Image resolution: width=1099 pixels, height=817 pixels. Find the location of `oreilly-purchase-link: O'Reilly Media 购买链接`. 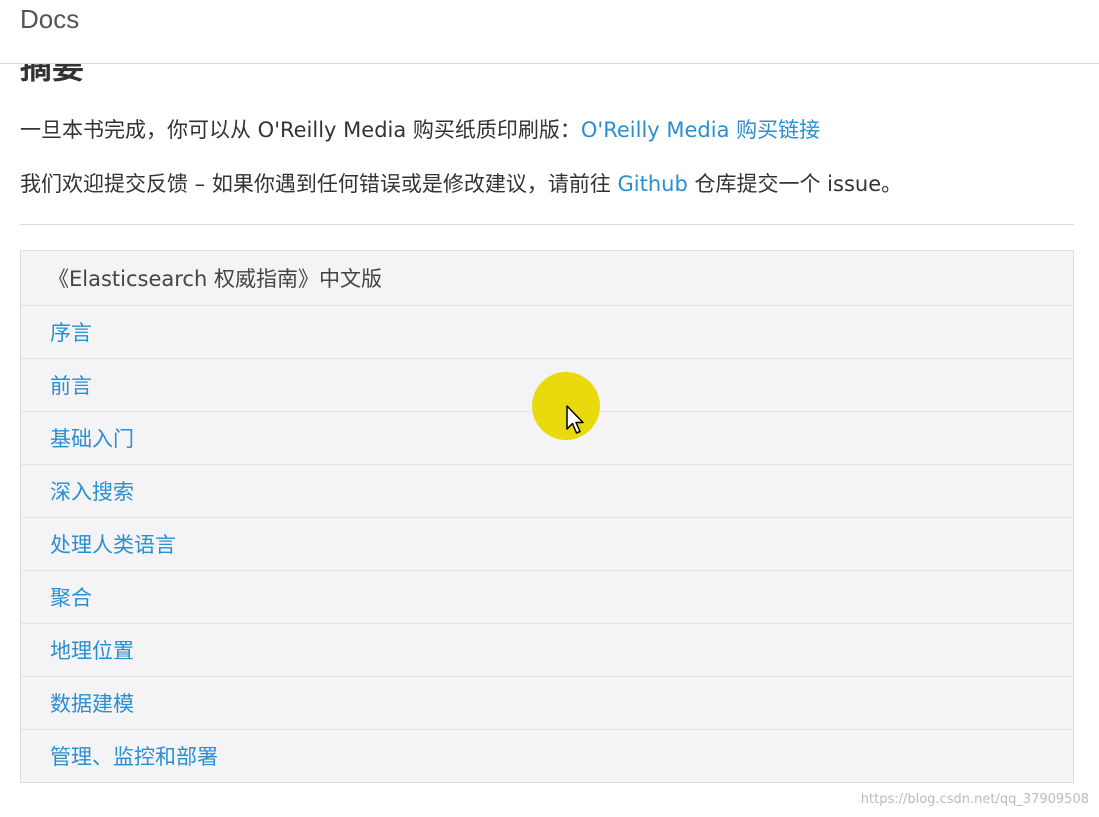

oreilly-purchase-link: O'Reilly Media 购买链接 is located at coordinates (700, 130).